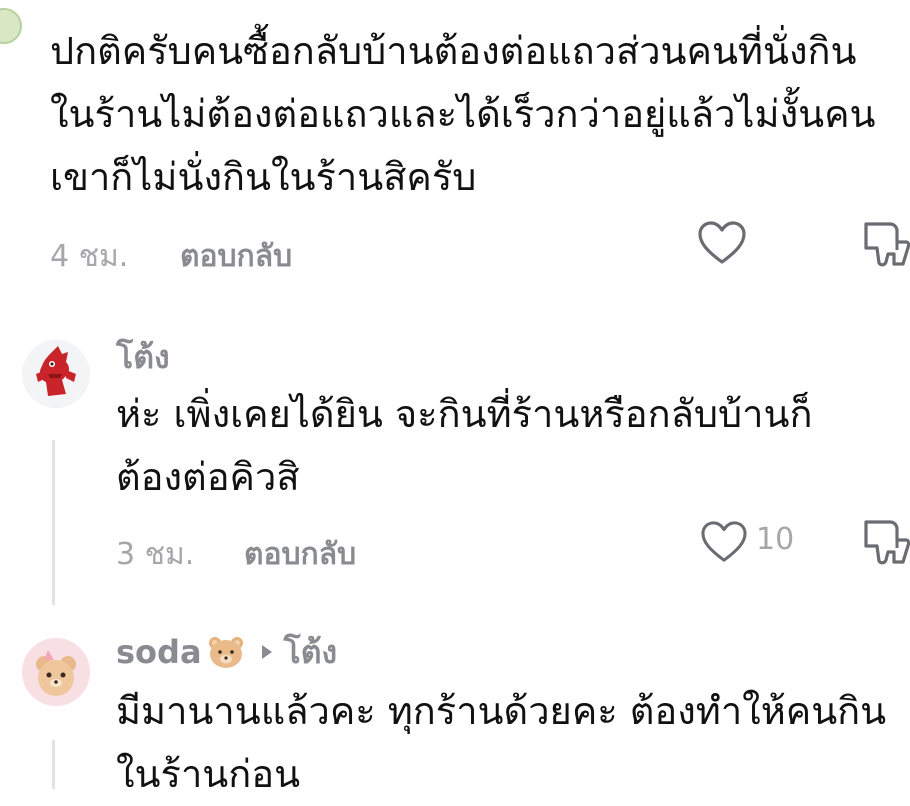  What do you see at coordinates (89, 256) in the screenshot?
I see `comment-timestamp: 4 ชม.` at bounding box center [89, 256].